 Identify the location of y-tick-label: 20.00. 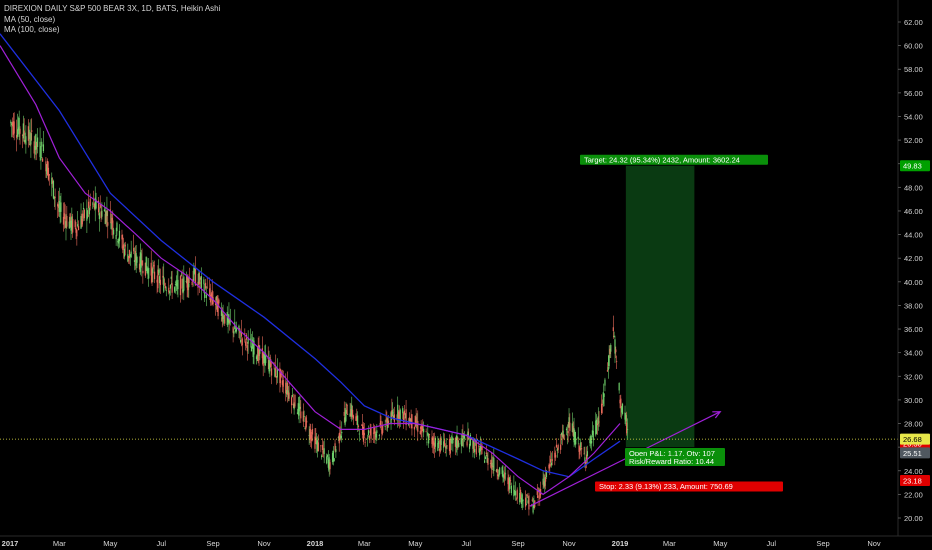
(913, 518).